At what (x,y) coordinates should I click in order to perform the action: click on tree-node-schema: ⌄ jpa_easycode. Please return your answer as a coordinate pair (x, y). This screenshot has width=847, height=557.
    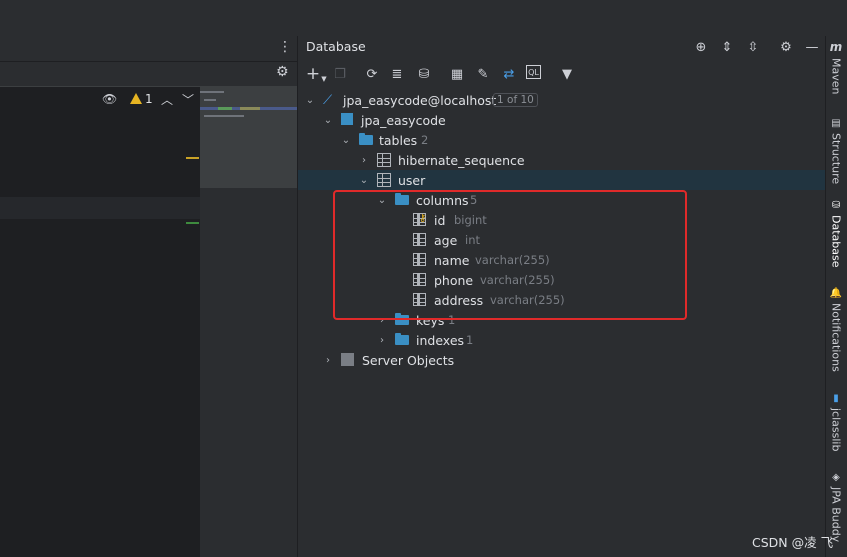
    Looking at the image, I should click on (561, 120).